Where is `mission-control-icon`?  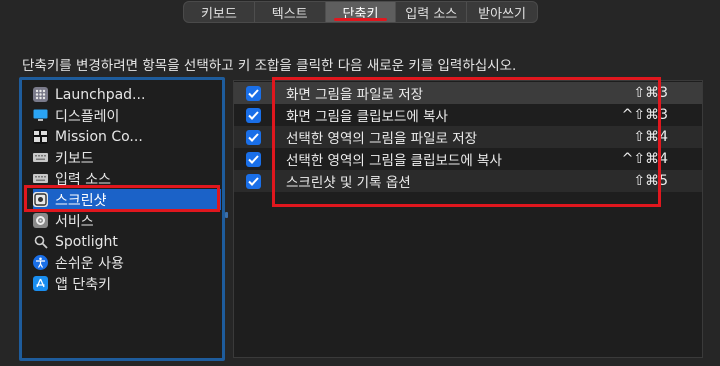
mission-control-icon is located at coordinates (40, 136).